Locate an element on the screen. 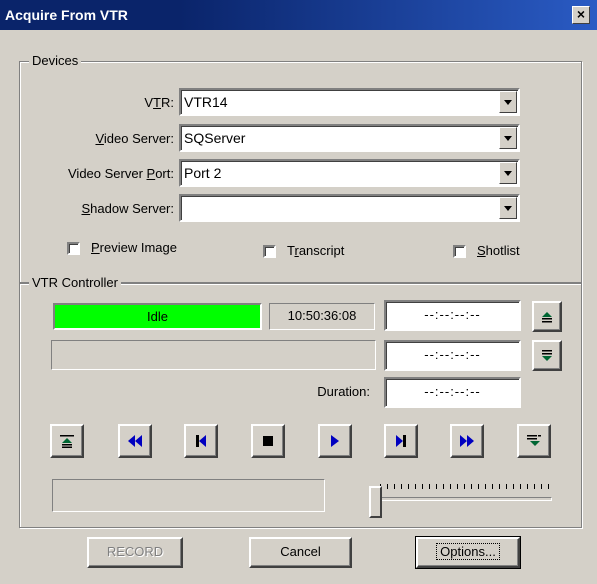 This screenshot has height=584, width=597. record-button: RECORD is located at coordinates (135, 552).